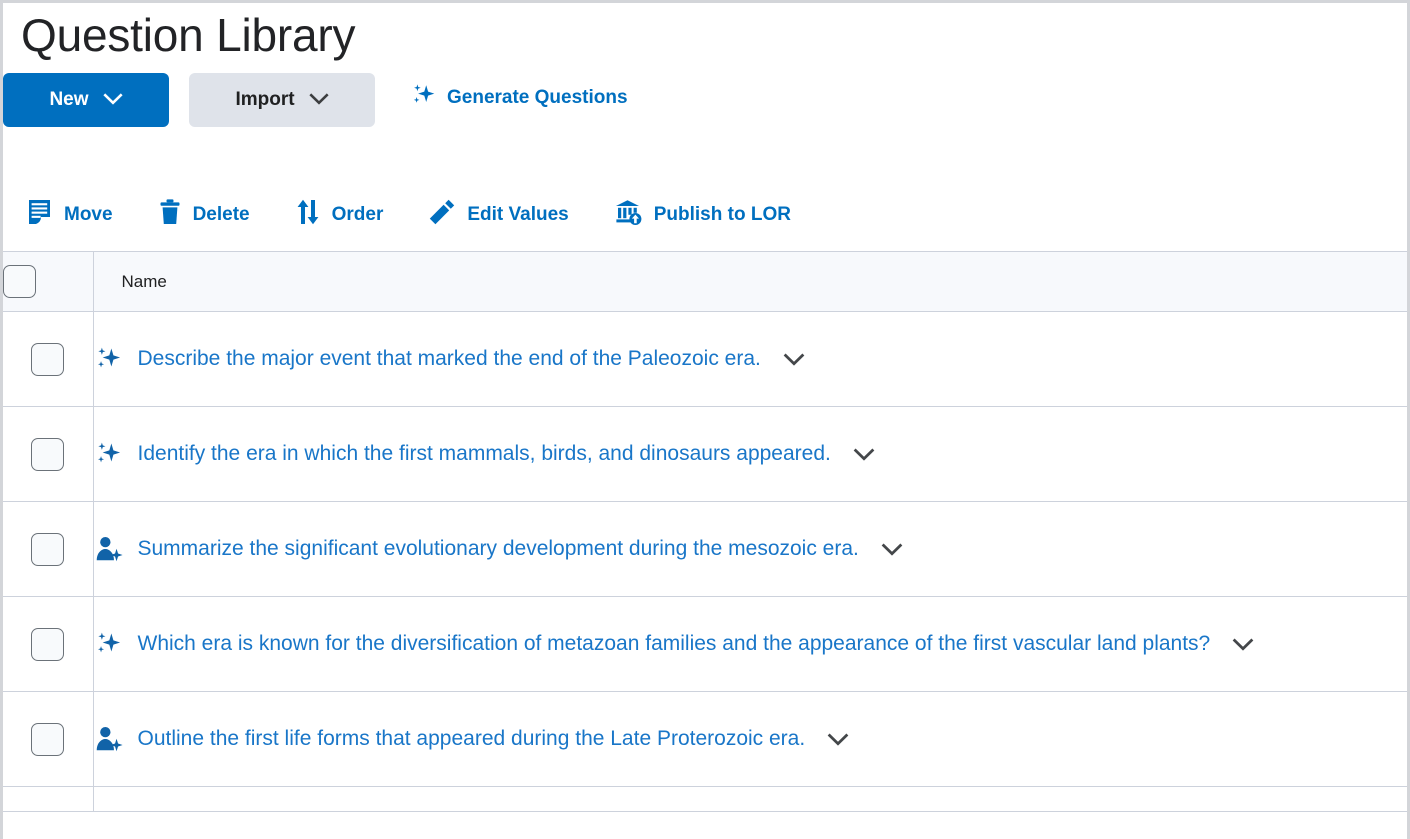  I want to click on order-button-label: Order, so click(357, 214).